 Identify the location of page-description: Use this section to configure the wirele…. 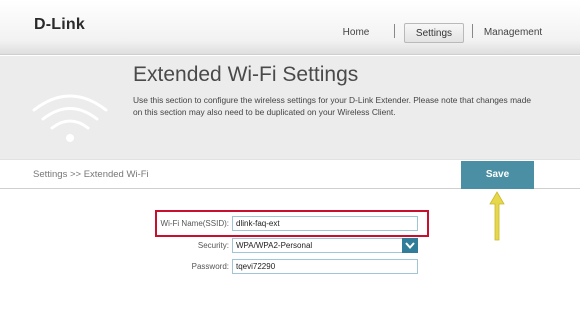
(332, 106).